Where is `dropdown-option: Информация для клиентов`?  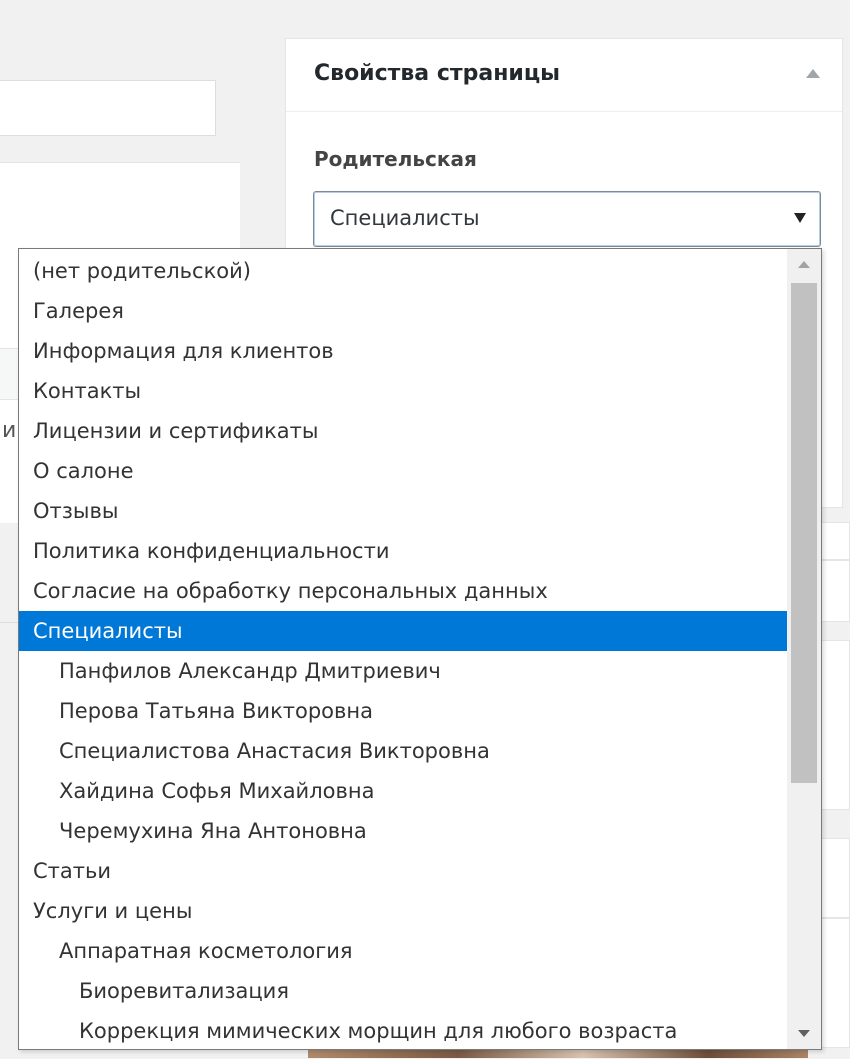 dropdown-option: Информация для клиентов is located at coordinates (403, 351).